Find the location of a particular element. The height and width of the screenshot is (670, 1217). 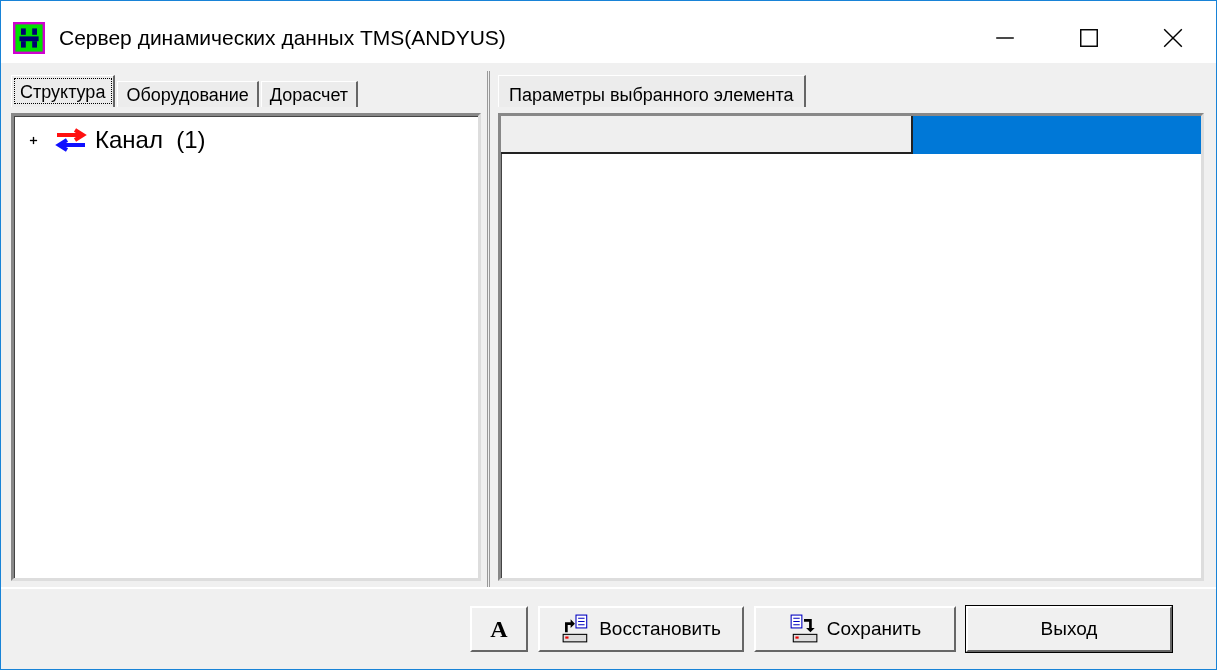

tab: Структура is located at coordinates (63, 91).